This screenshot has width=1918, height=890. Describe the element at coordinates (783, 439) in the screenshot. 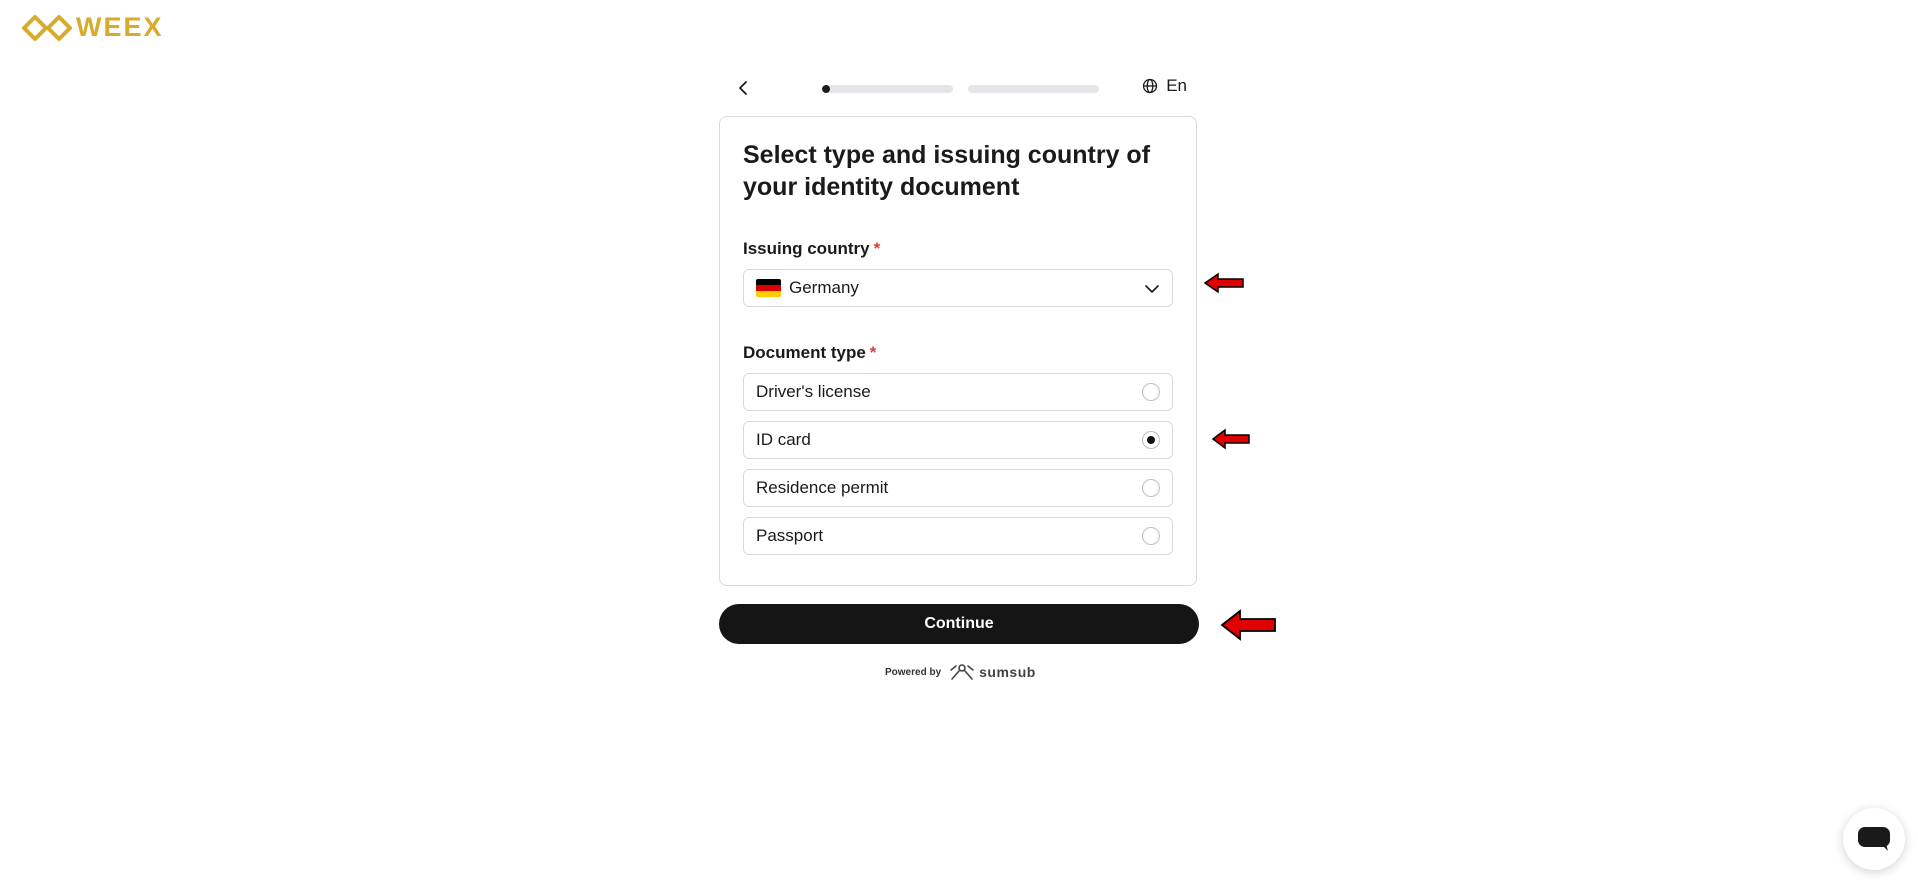

I see `option-label: ID card` at that location.